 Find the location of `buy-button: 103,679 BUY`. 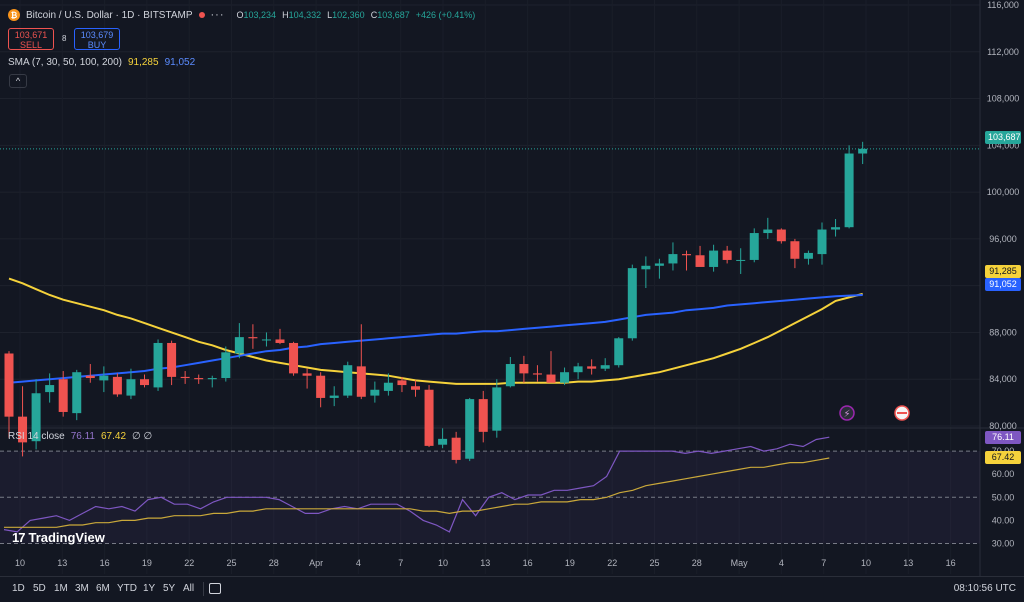

buy-button: 103,679 BUY is located at coordinates (97, 39).